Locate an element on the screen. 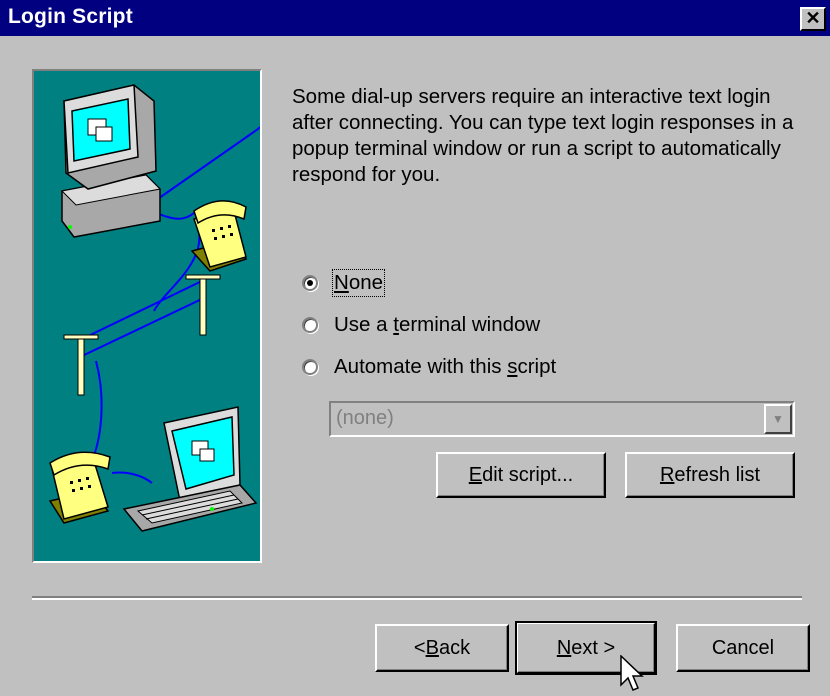  radio-none: None is located at coordinates (344, 283).